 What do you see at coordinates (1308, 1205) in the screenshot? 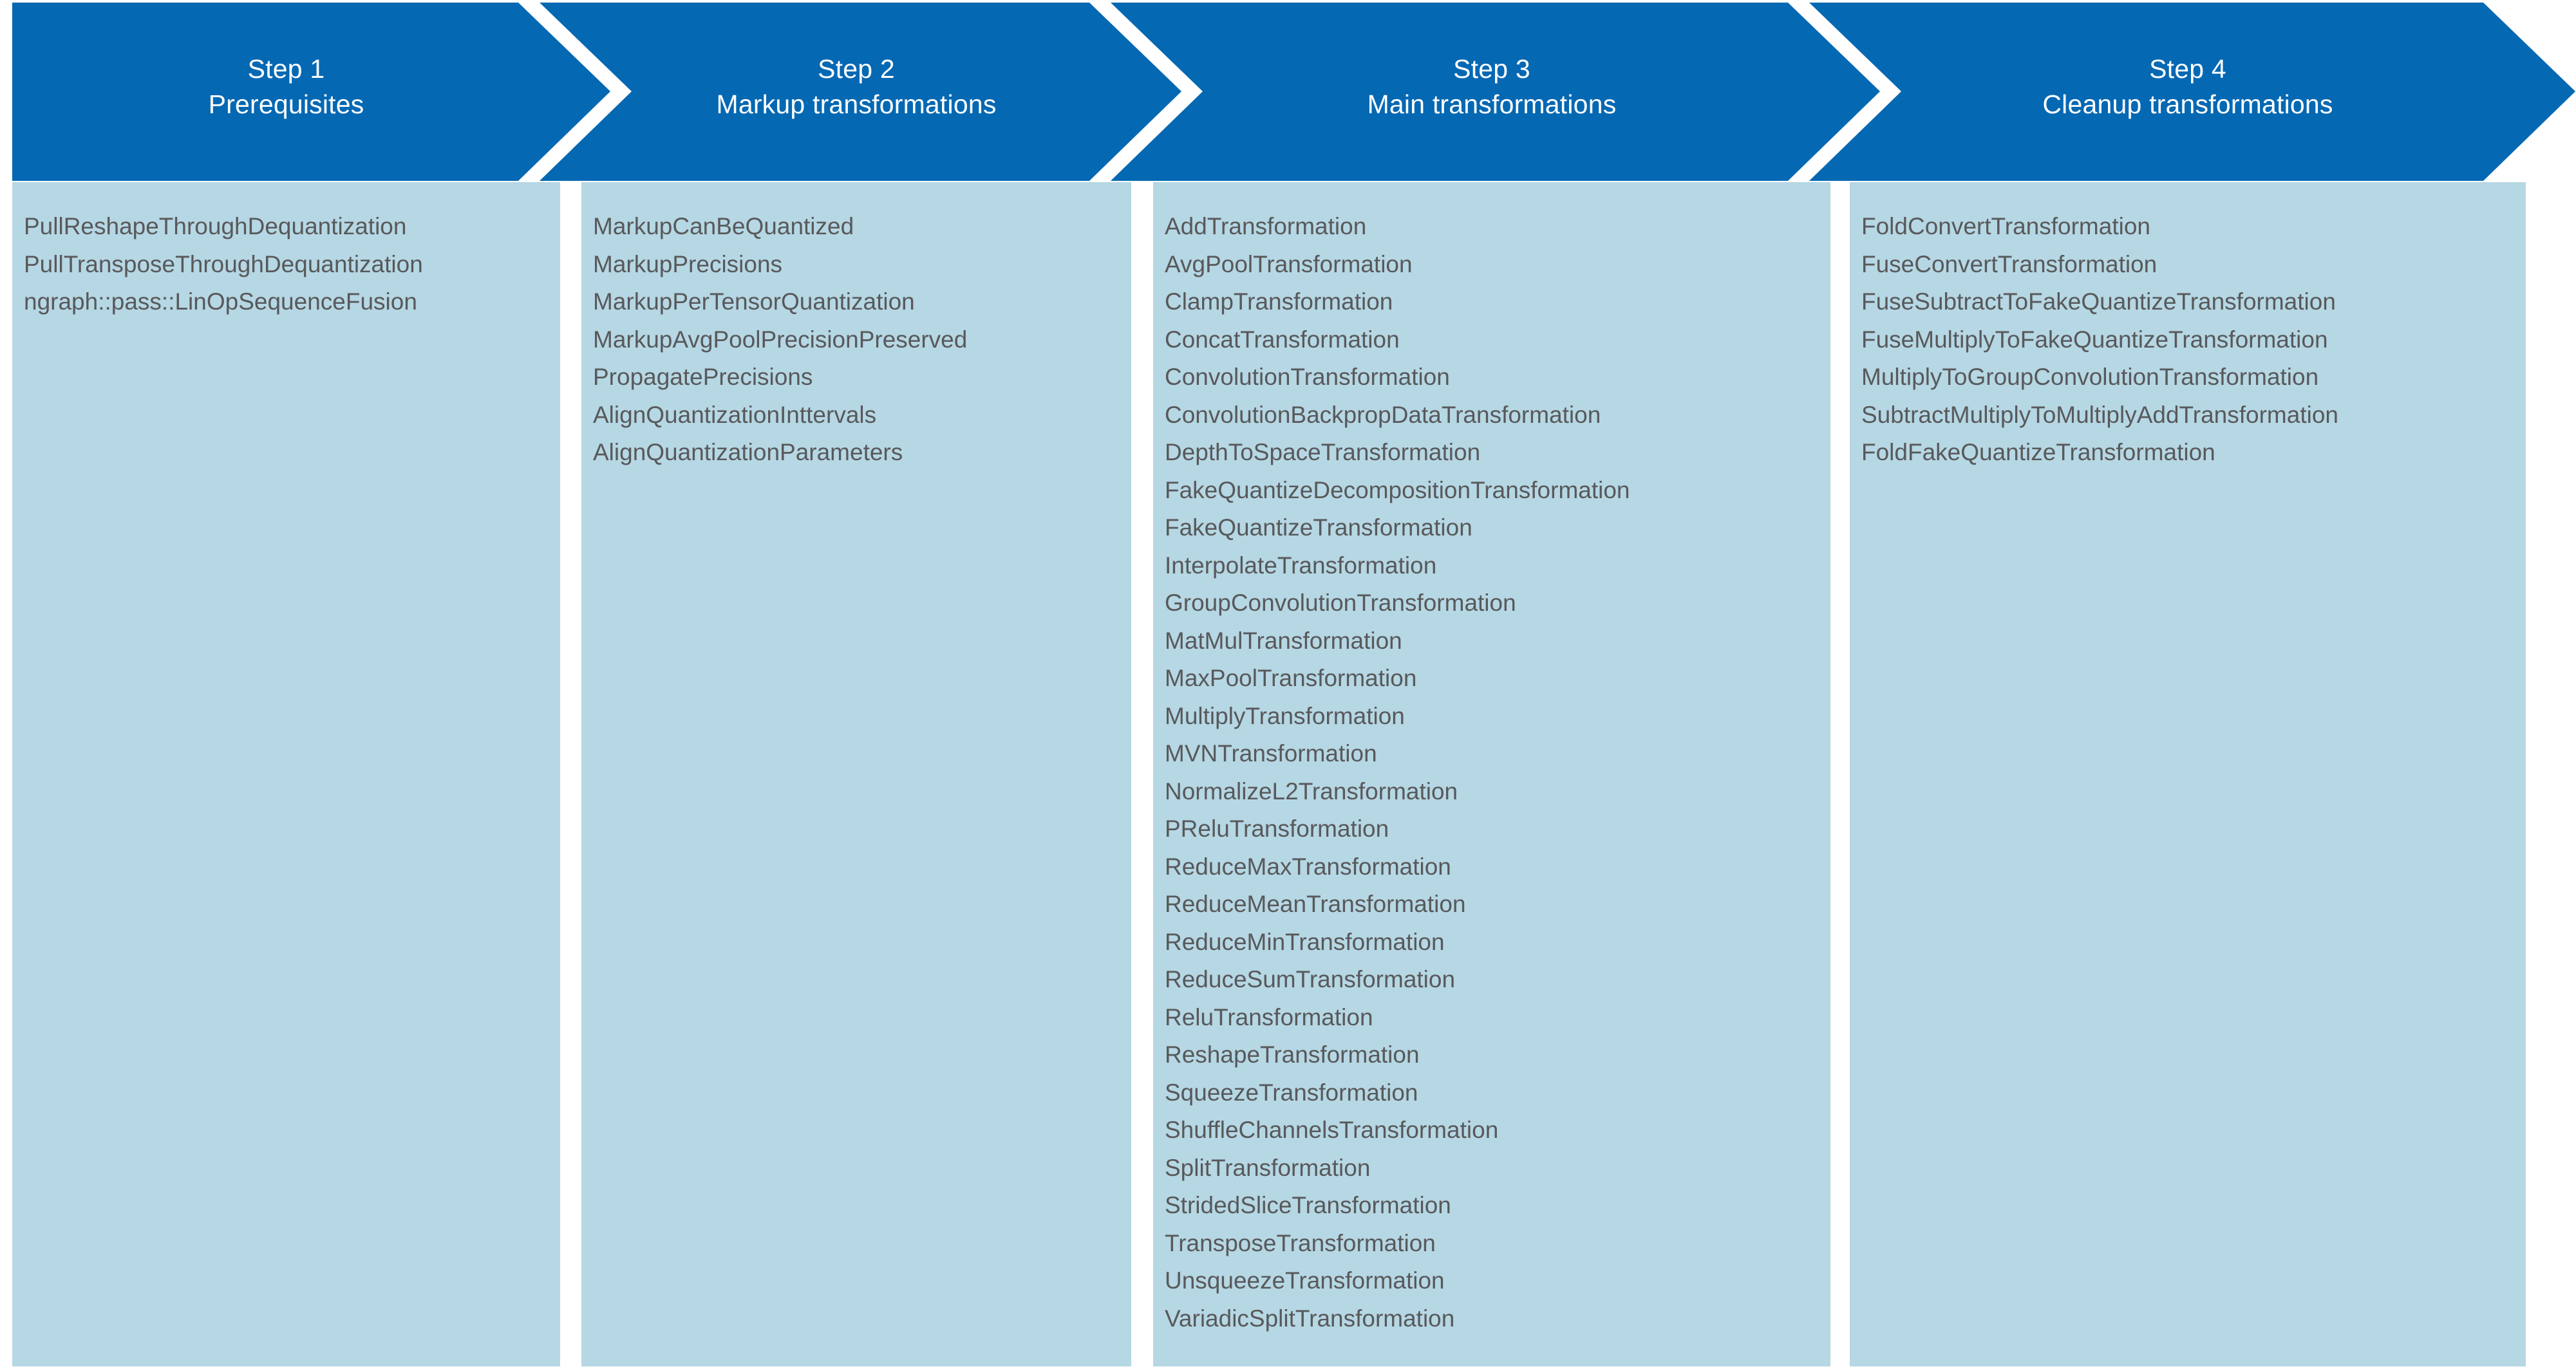
I see `transformation-item: StridedSliceTransformation` at bounding box center [1308, 1205].